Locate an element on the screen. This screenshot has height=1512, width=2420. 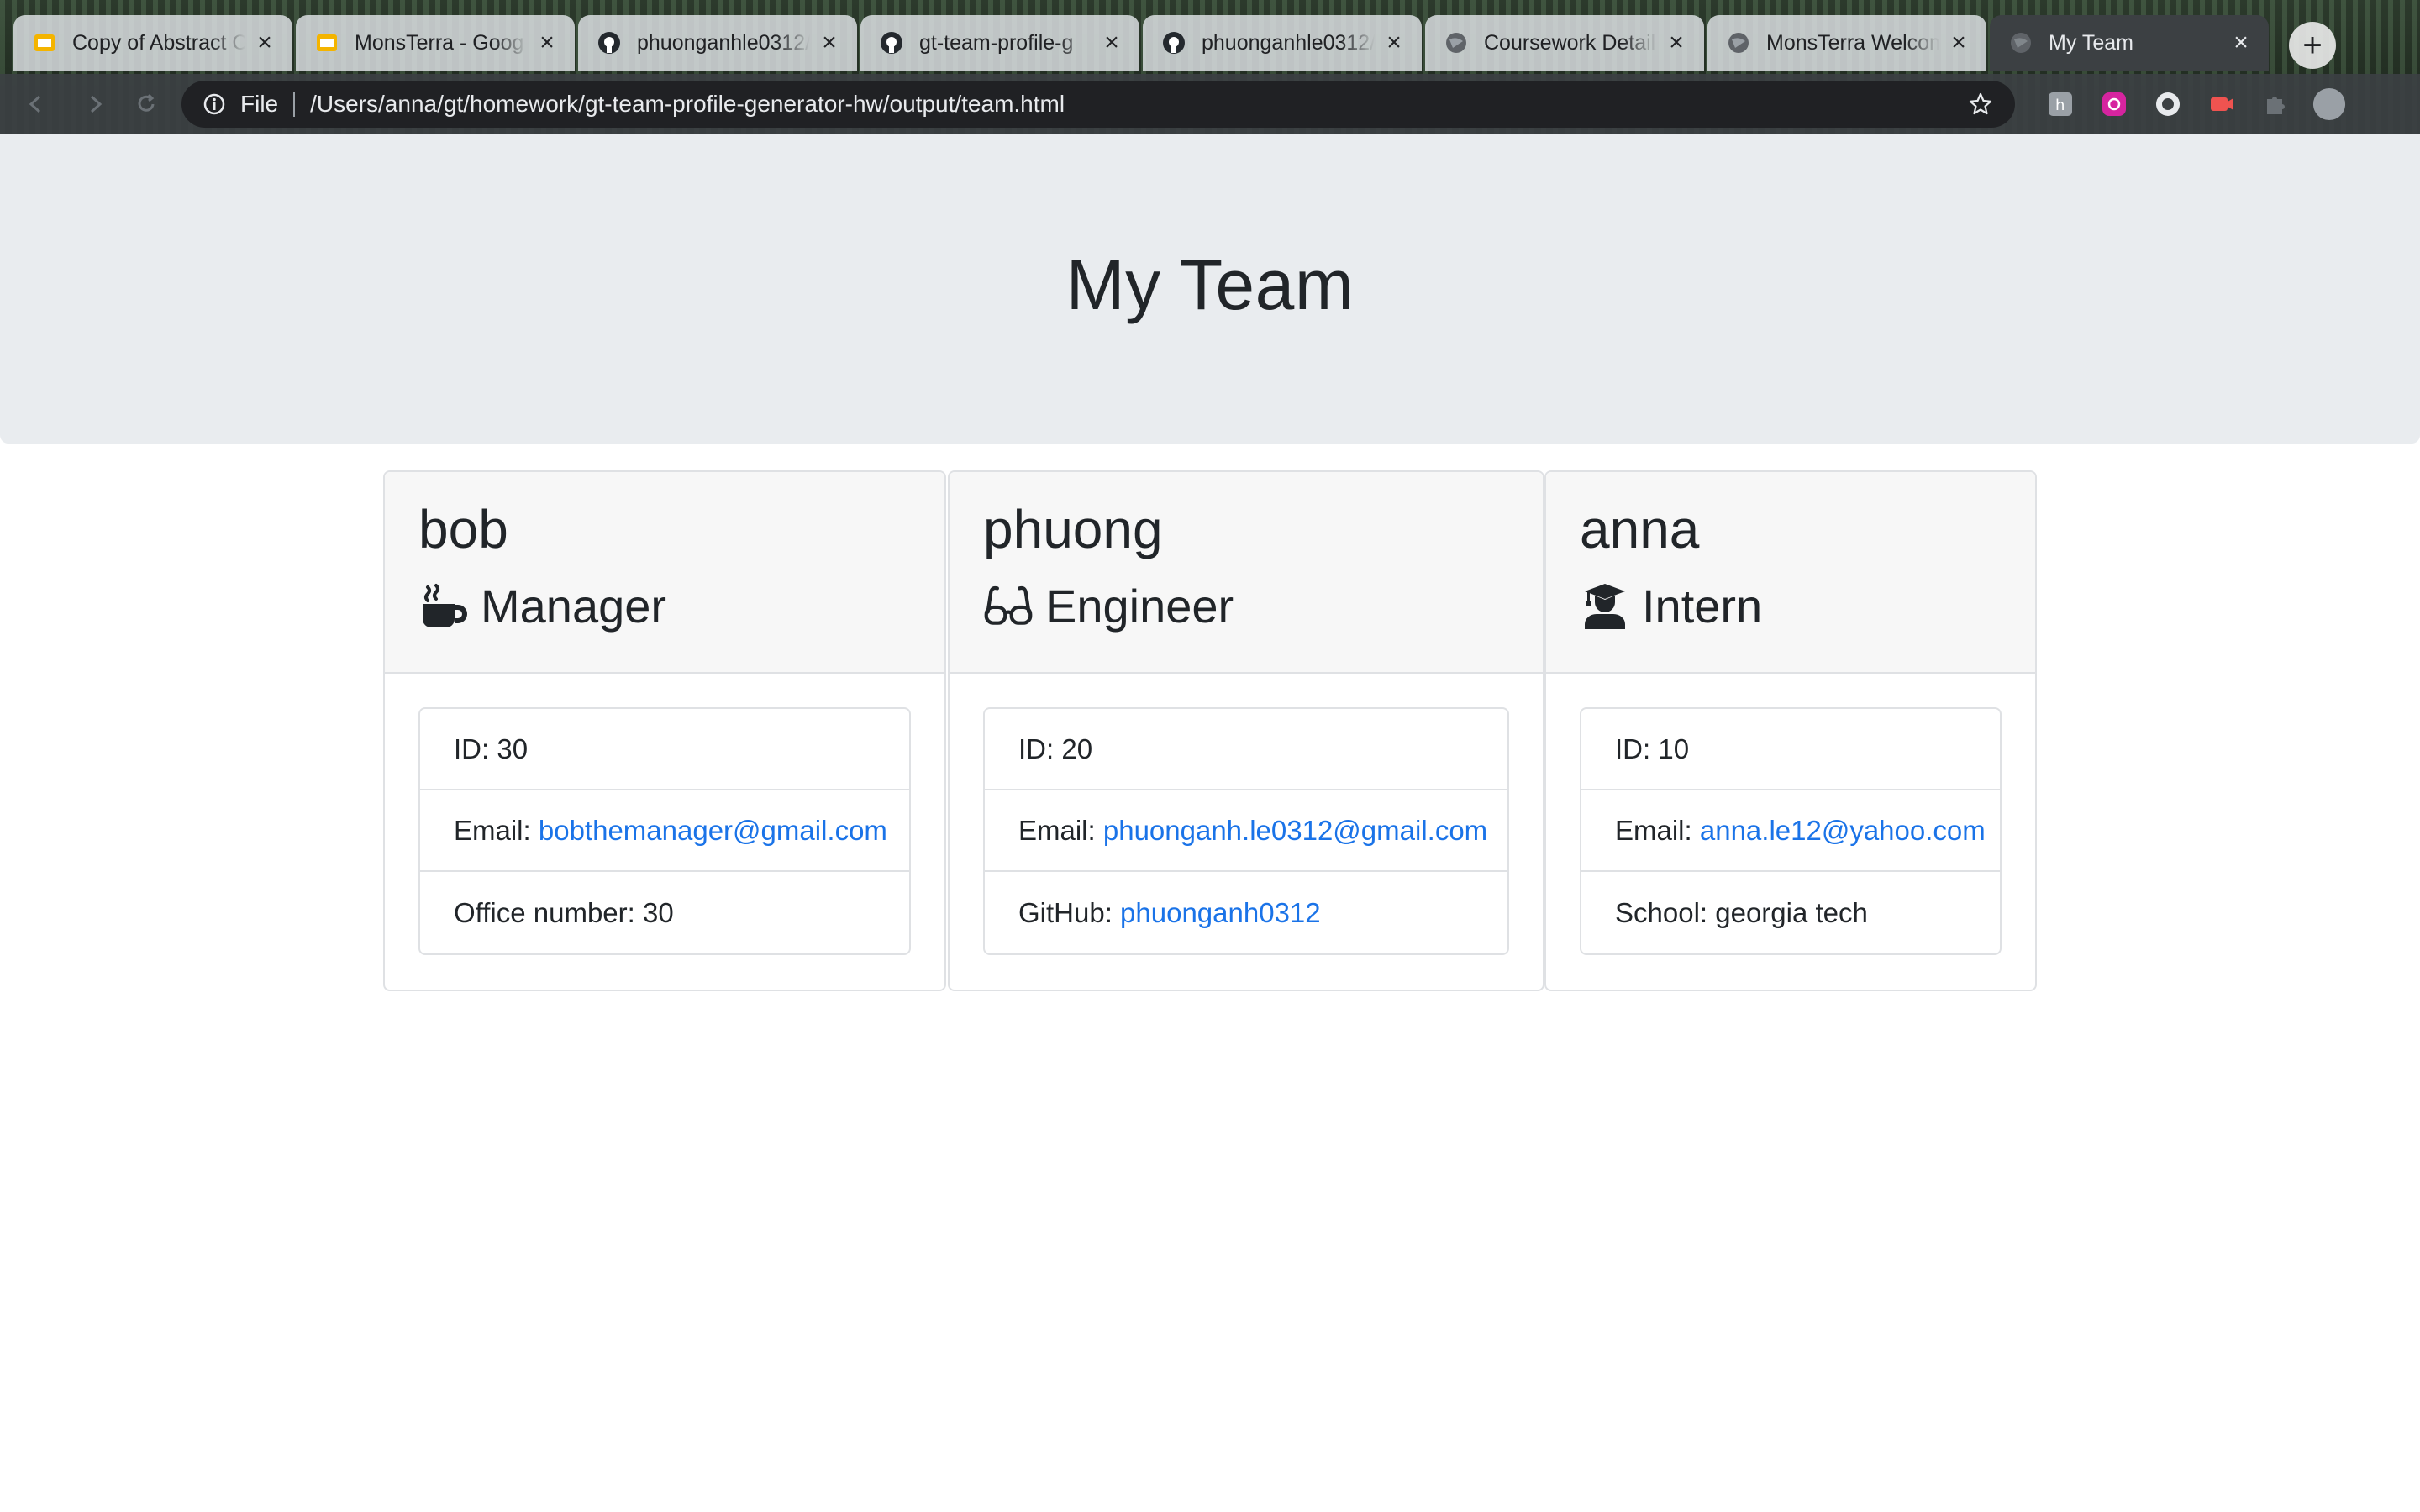
role-label: Engineer is located at coordinates (1139, 606).